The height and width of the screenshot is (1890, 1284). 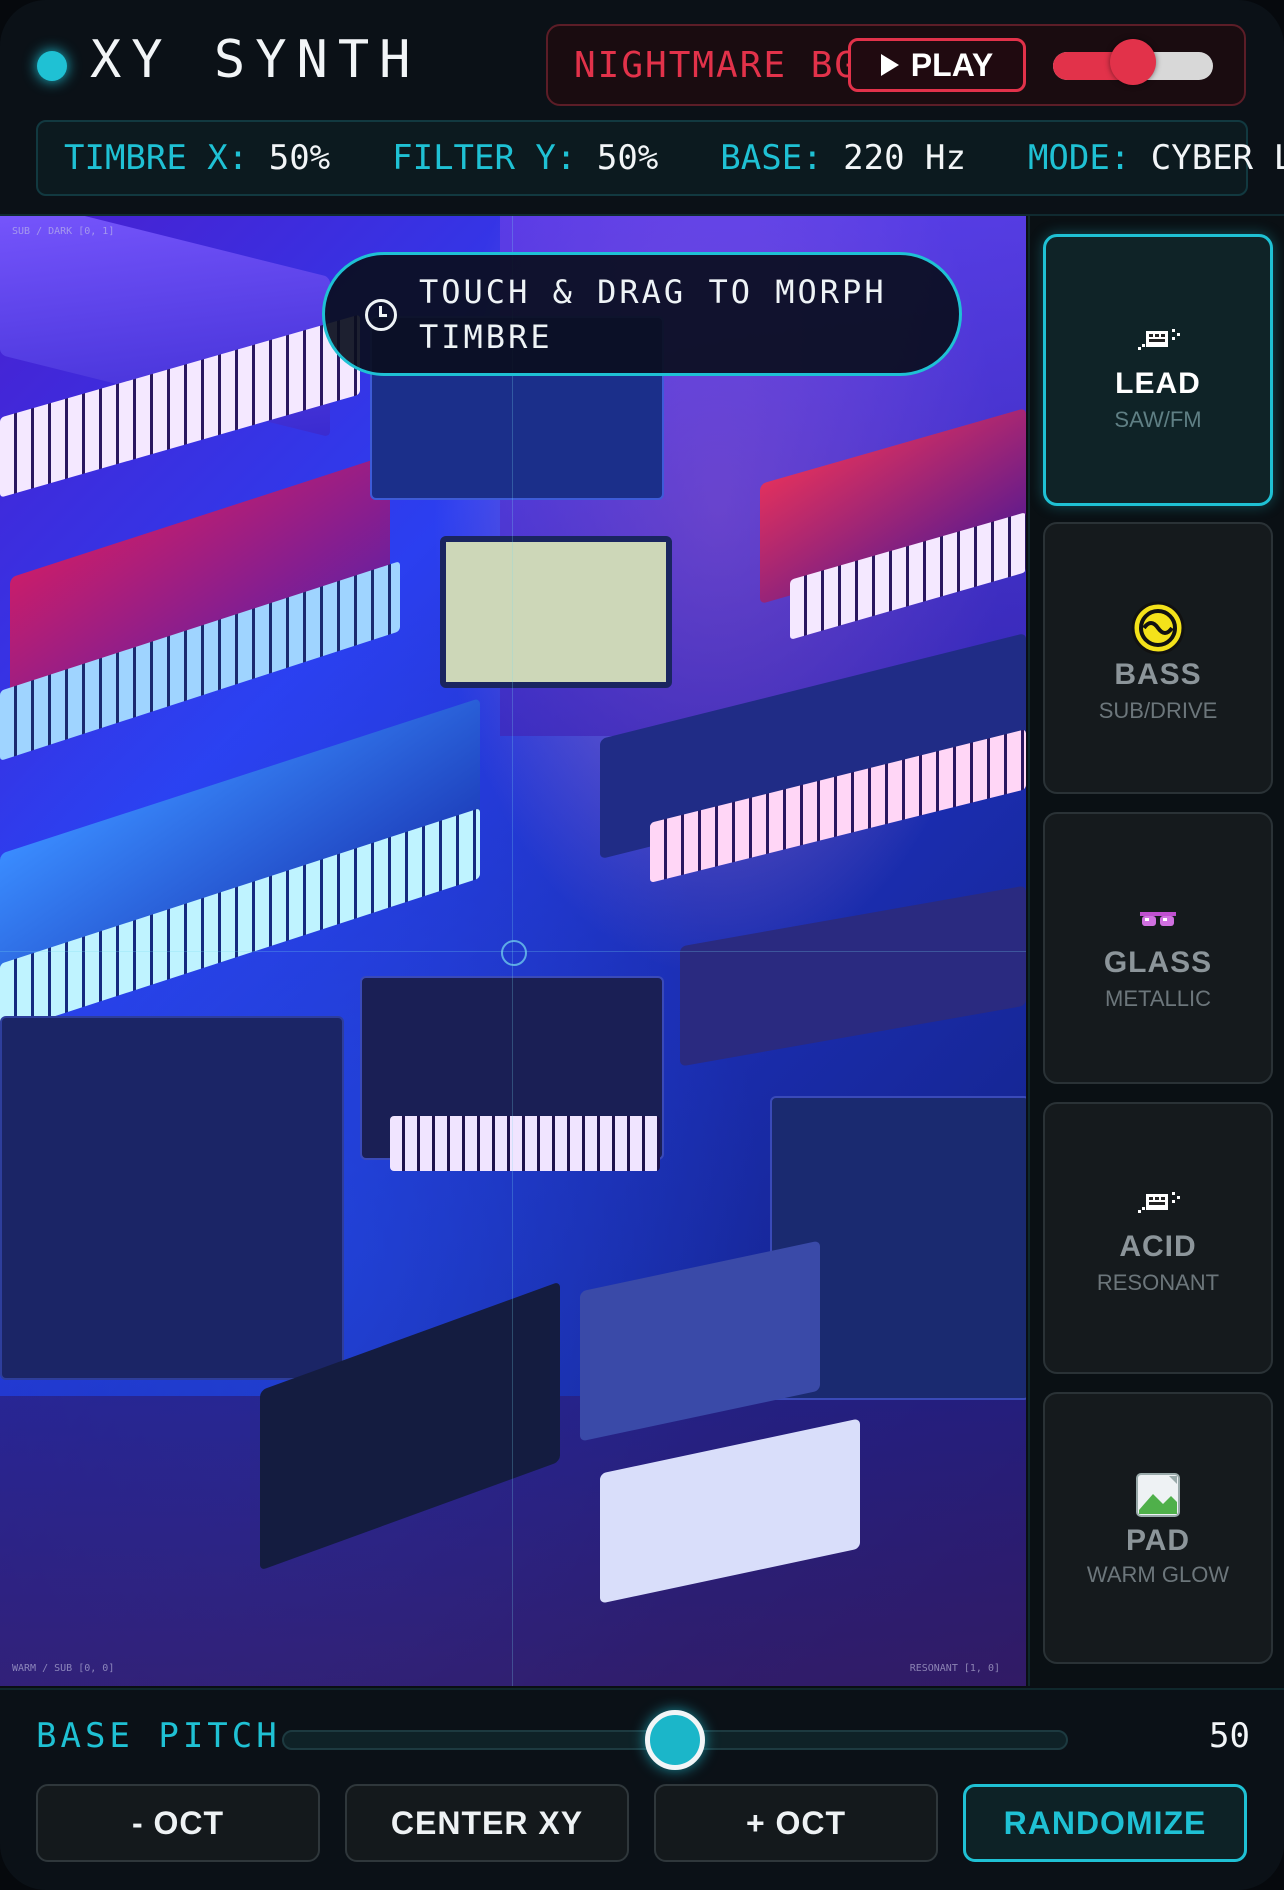 What do you see at coordinates (952, 64) in the screenshot?
I see `play-label: PLAY` at bounding box center [952, 64].